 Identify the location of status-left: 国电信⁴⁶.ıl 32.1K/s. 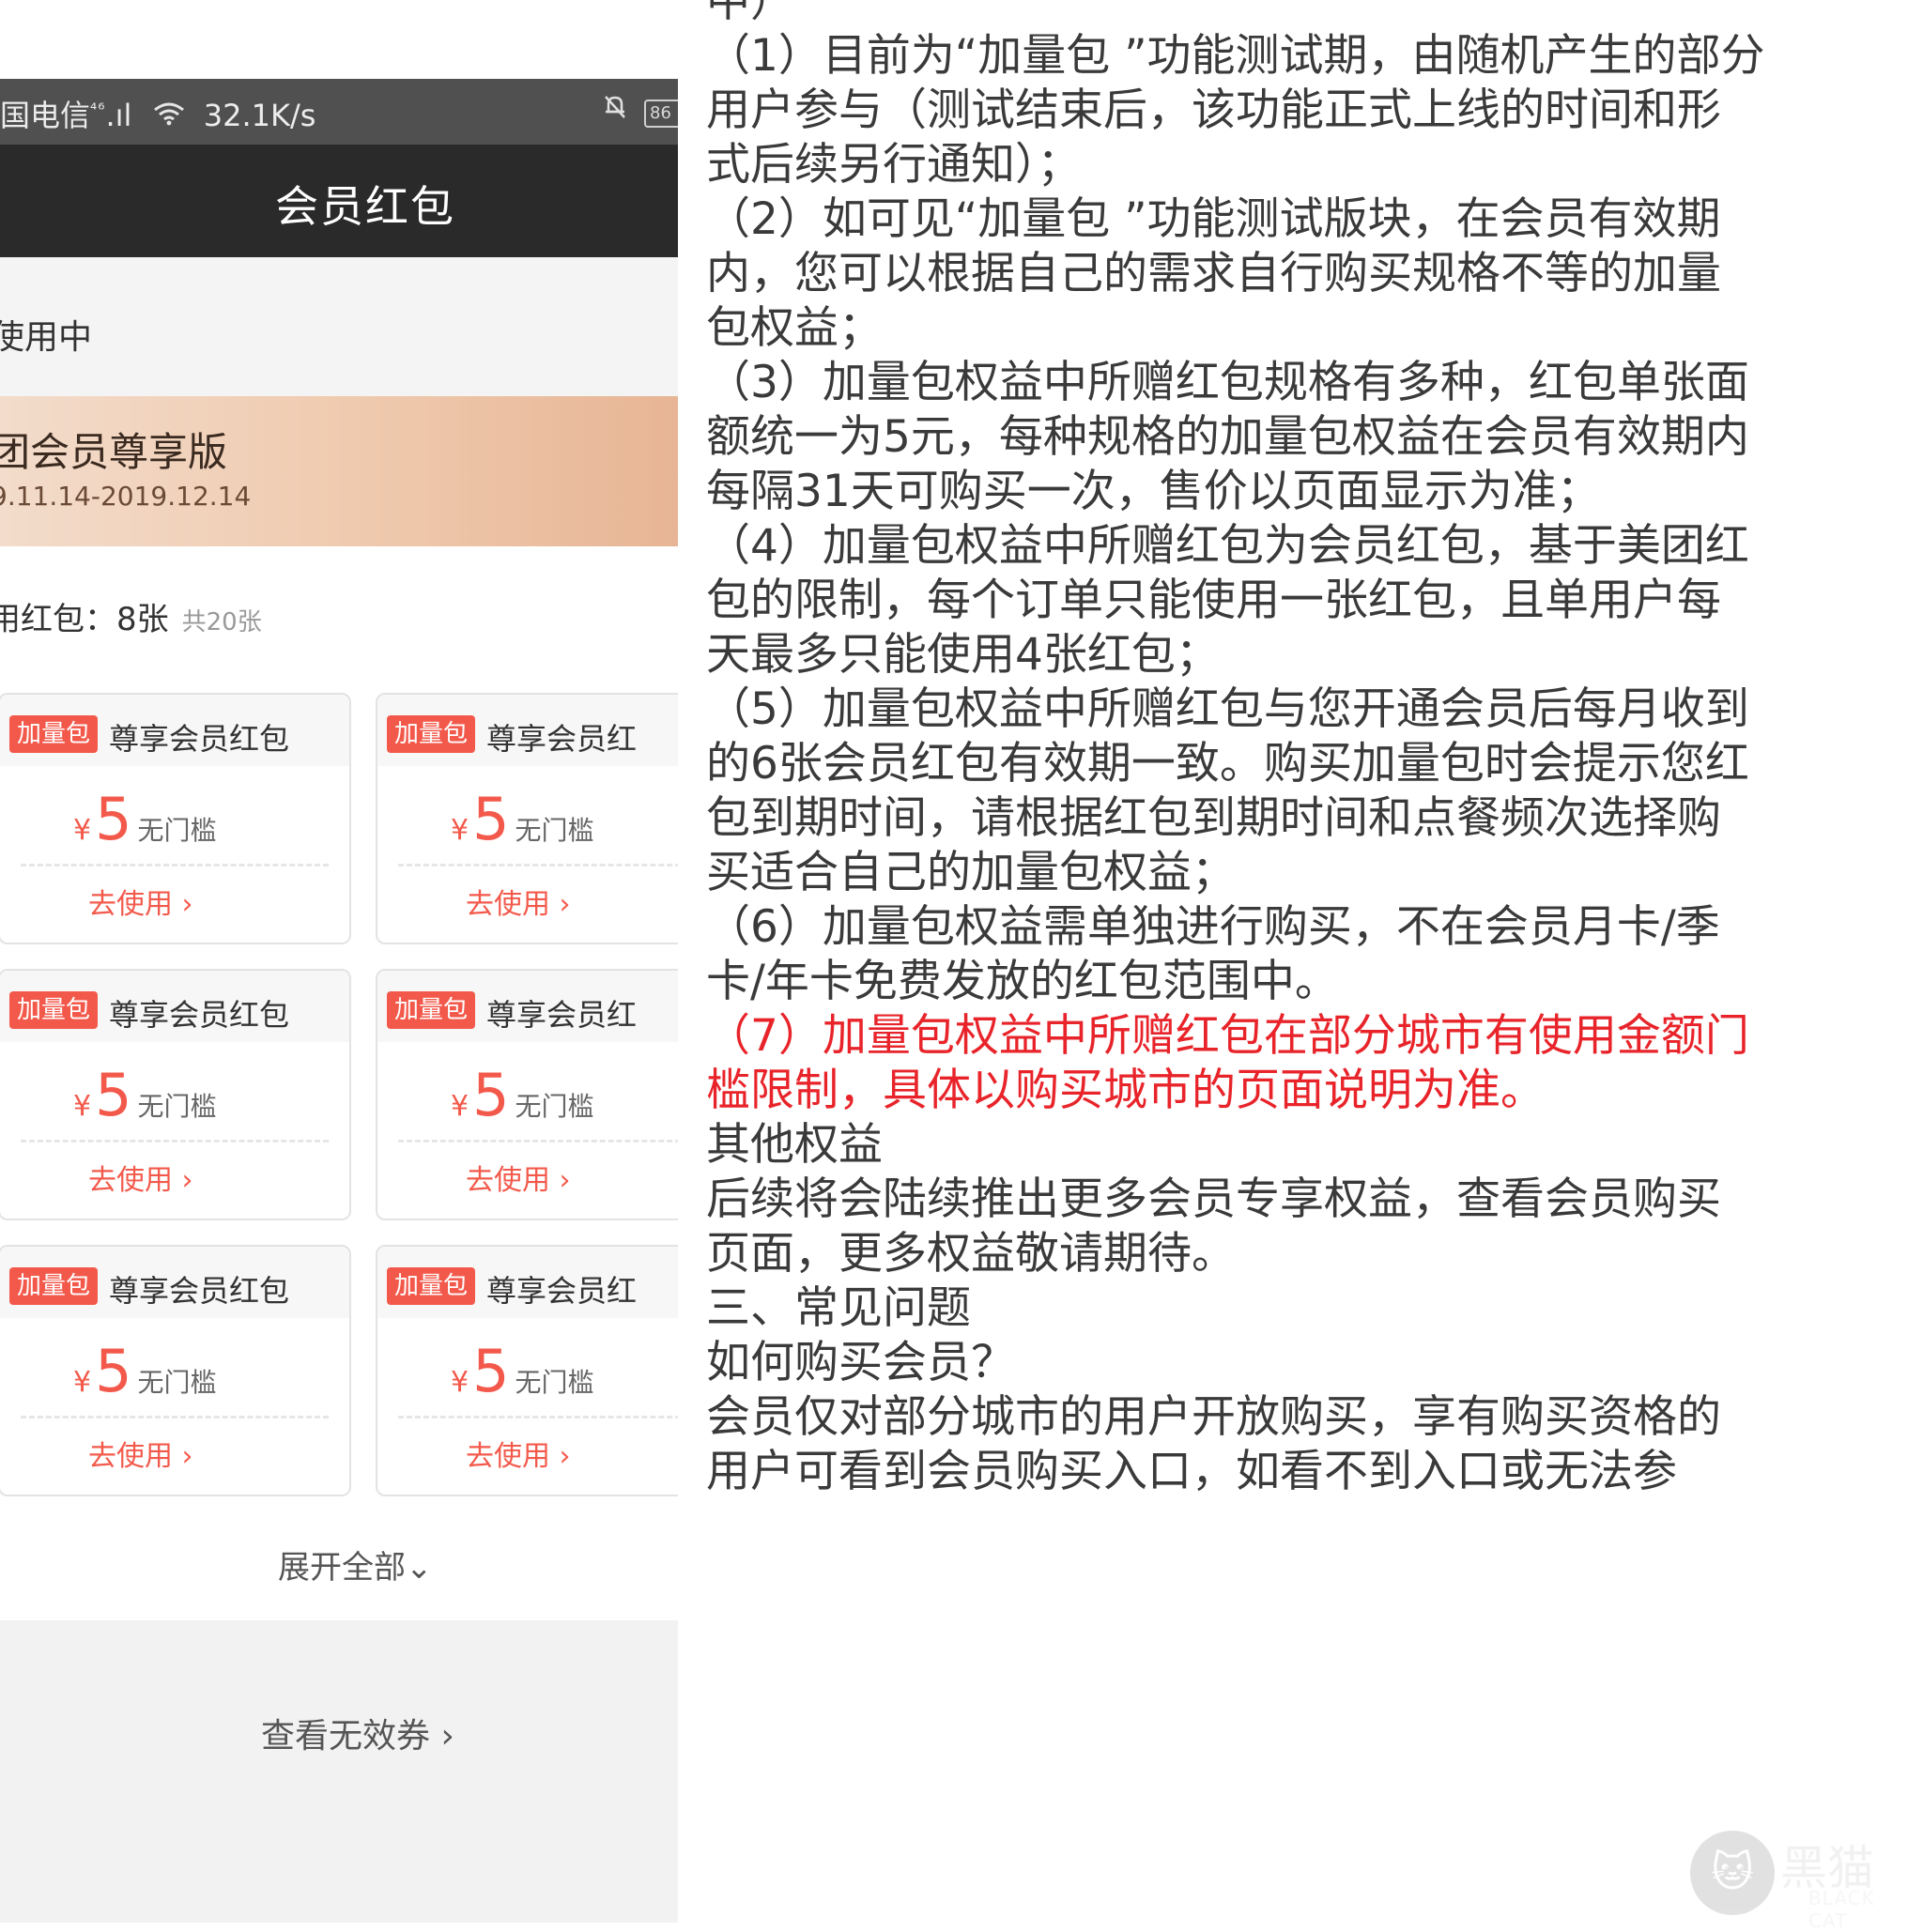
(158, 114).